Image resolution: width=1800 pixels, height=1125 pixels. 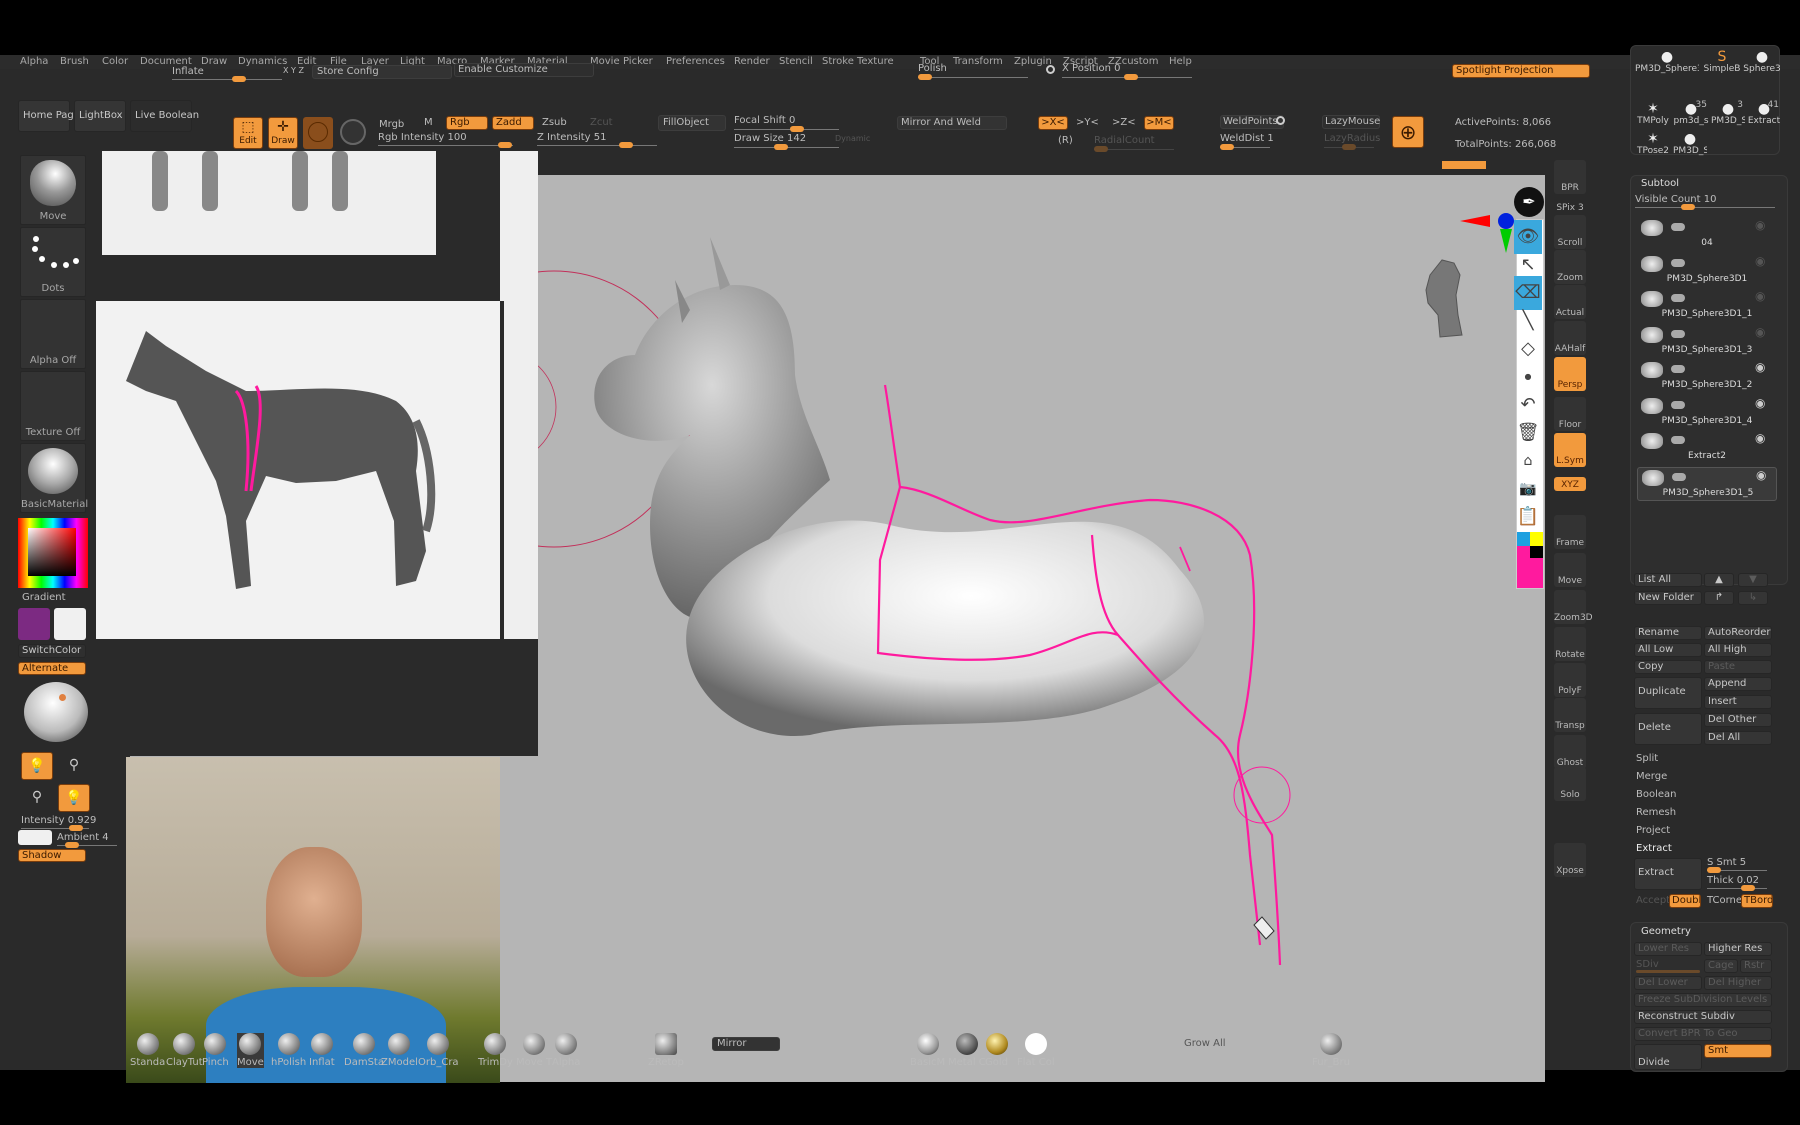 What do you see at coordinates (54, 478) in the screenshot?
I see `material-slot: BasicMaterial` at bounding box center [54, 478].